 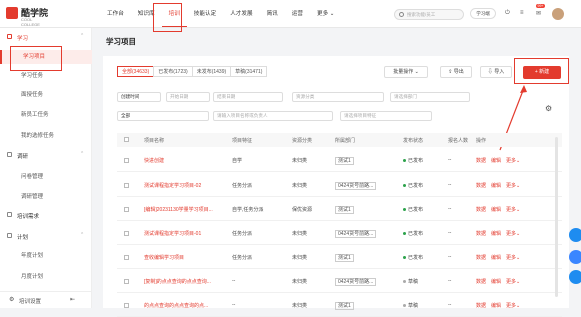 What do you see at coordinates (339, 196) in the screenshot?
I see `row-divider` at bounding box center [339, 196].